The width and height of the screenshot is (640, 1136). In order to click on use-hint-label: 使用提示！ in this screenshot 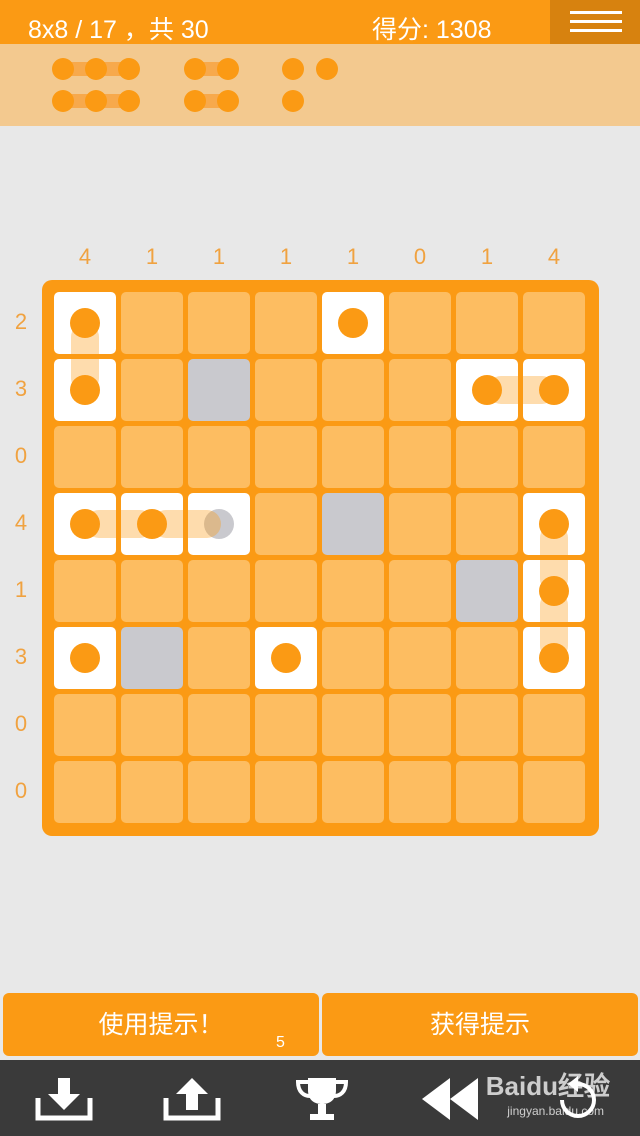, I will do `click(161, 1024)`.